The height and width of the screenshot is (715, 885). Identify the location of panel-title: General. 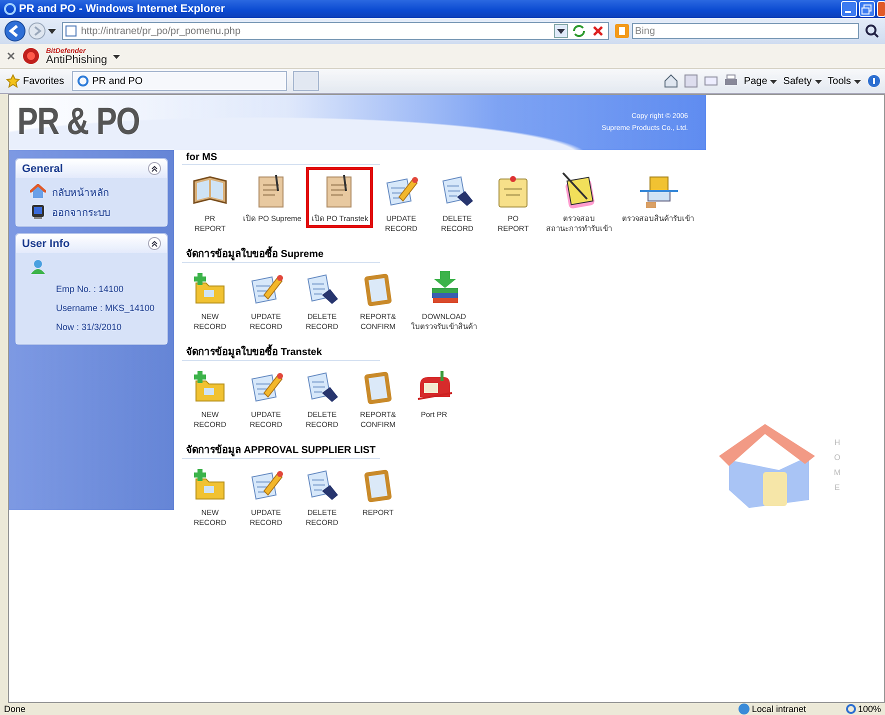
(42, 168).